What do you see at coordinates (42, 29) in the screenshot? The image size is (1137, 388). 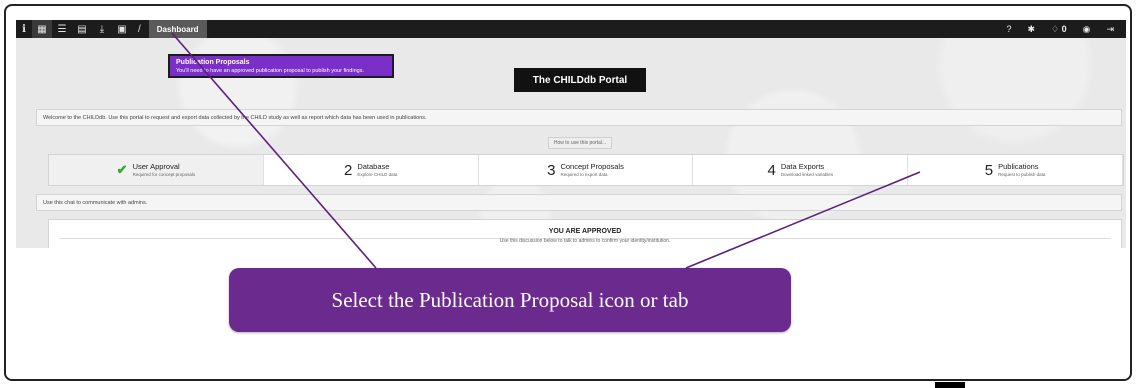 I see `dashboard-grid-icon: ▦` at bounding box center [42, 29].